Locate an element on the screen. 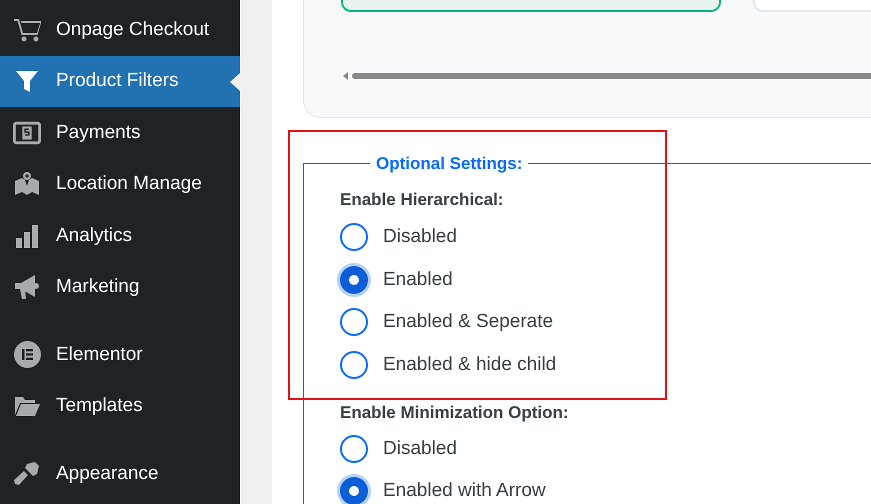  option-label: Enabled & Seperate is located at coordinates (468, 322).